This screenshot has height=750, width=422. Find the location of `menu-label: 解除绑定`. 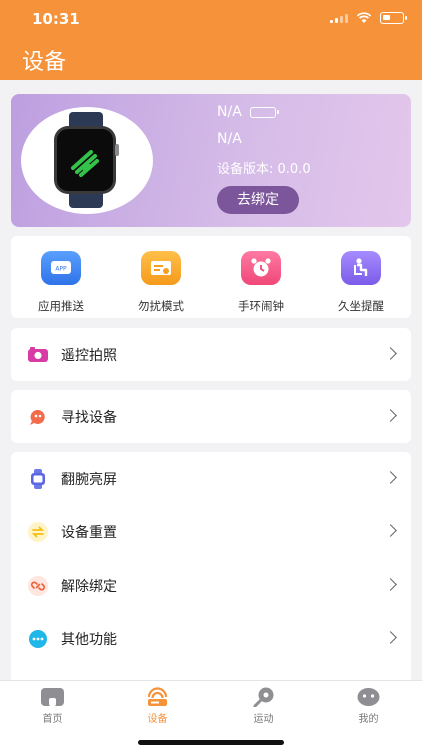

menu-label: 解除绑定 is located at coordinates (89, 587).